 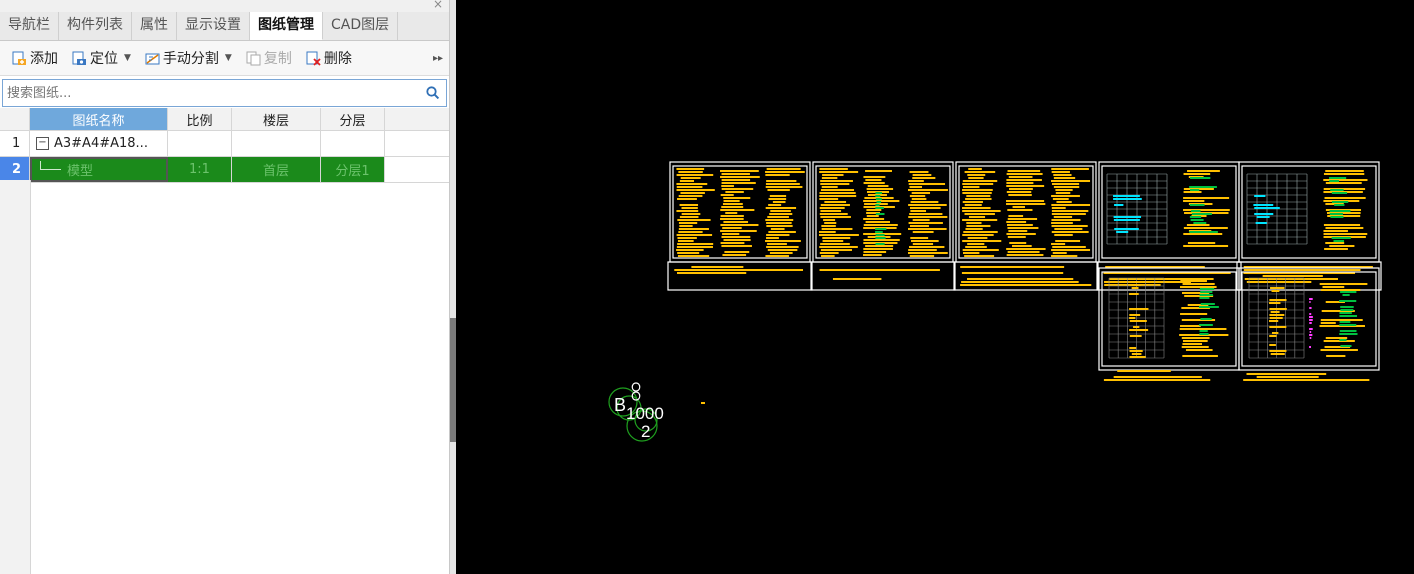 What do you see at coordinates (127, 58) in the screenshot?
I see `locate-dropdown-icon: ▼` at bounding box center [127, 58].